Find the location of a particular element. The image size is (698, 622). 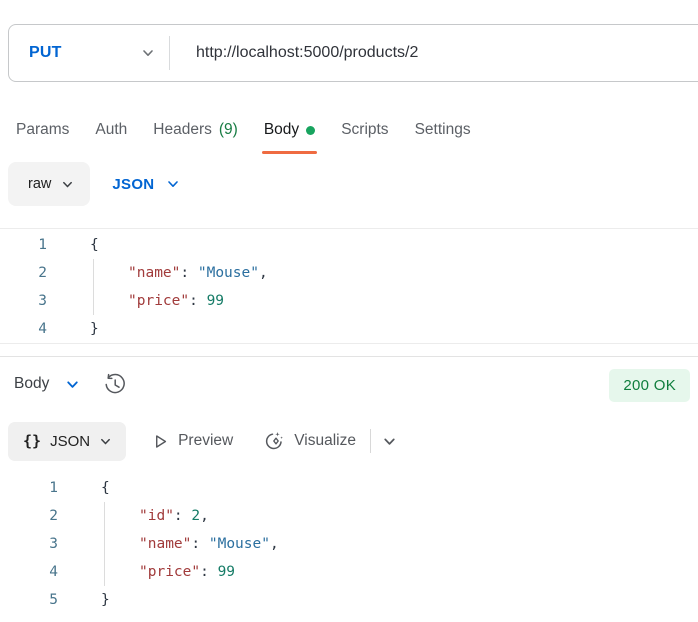

preview-button: Preview is located at coordinates (192, 441).